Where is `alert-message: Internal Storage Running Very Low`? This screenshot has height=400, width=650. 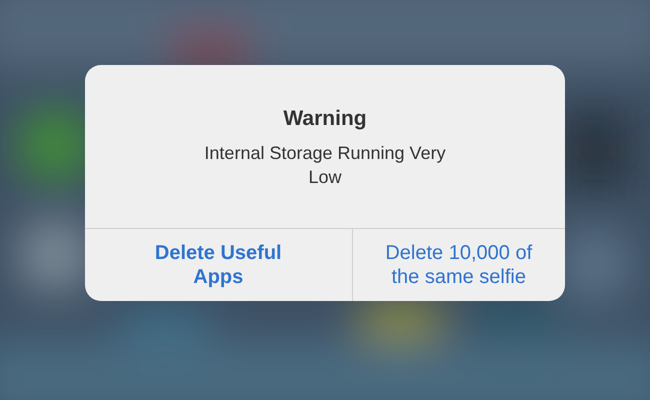
alert-message: Internal Storage Running Very Low is located at coordinates (325, 165).